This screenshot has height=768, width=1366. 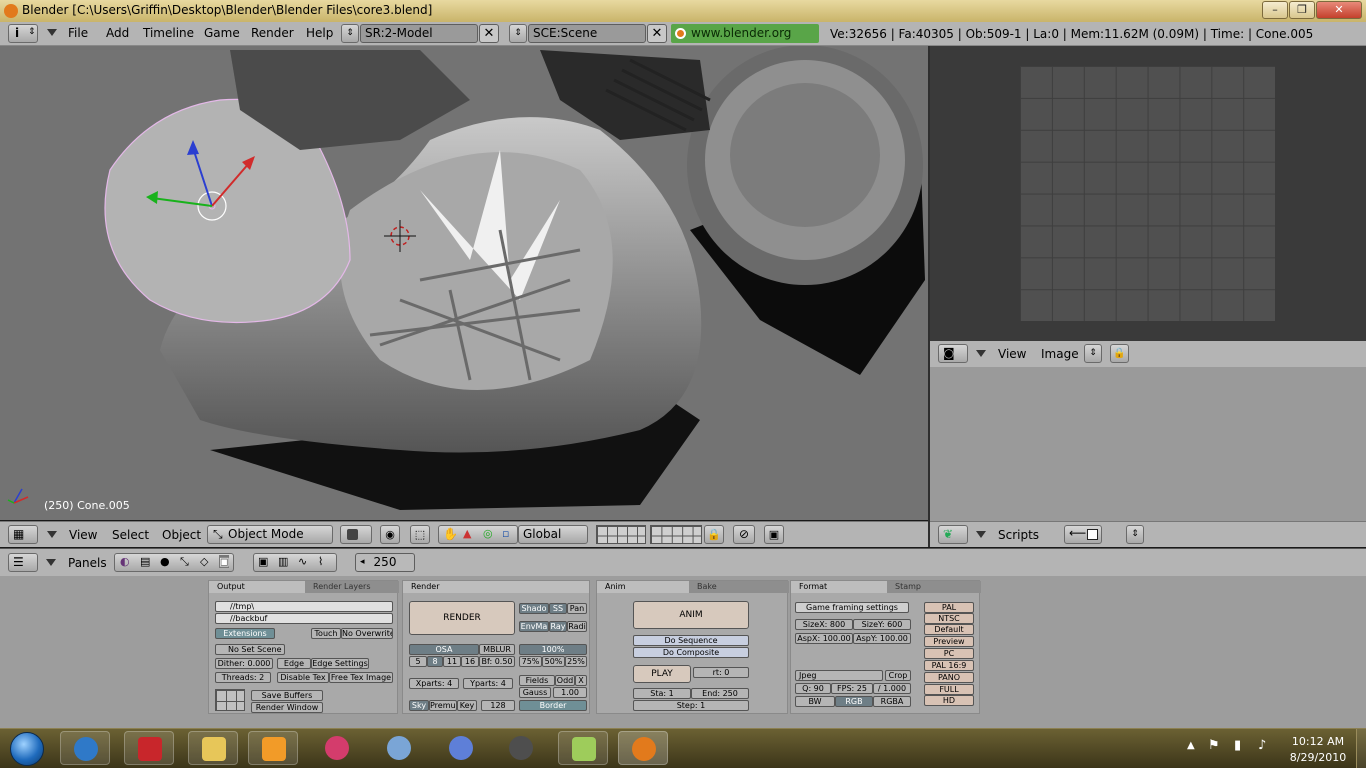 I want to click on step-field: Step: 1, so click(x=691, y=705).